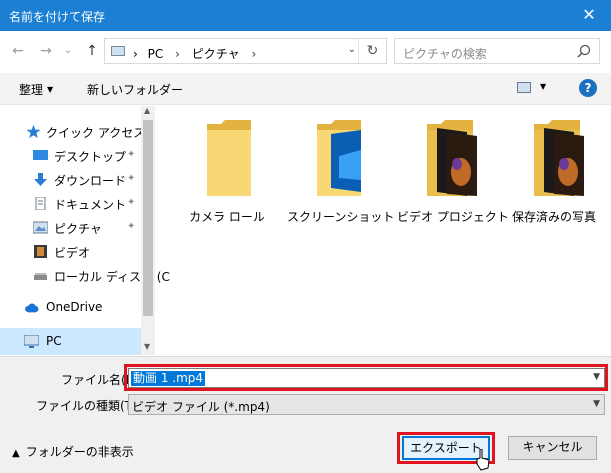 The height and width of the screenshot is (473, 611). What do you see at coordinates (40, 227) in the screenshot?
I see `pictures-icon` at bounding box center [40, 227].